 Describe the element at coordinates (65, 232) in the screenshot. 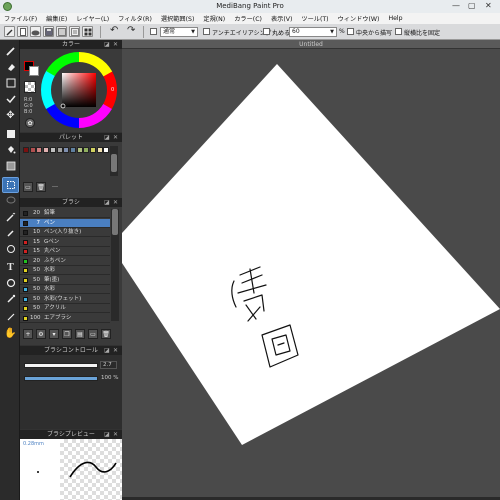

I see `brush-item: 10 ペン(入り抜き)` at that location.